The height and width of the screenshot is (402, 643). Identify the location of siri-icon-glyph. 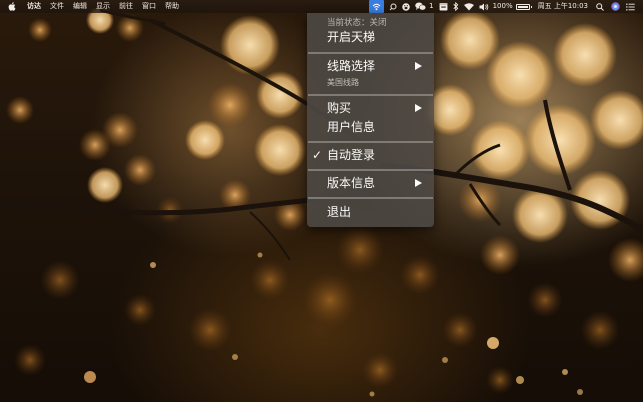
(615, 6).